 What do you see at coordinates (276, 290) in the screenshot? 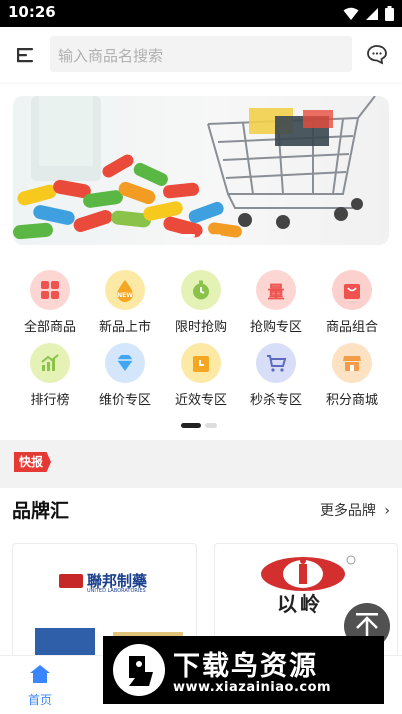
I see `quantity-icon: 量` at bounding box center [276, 290].